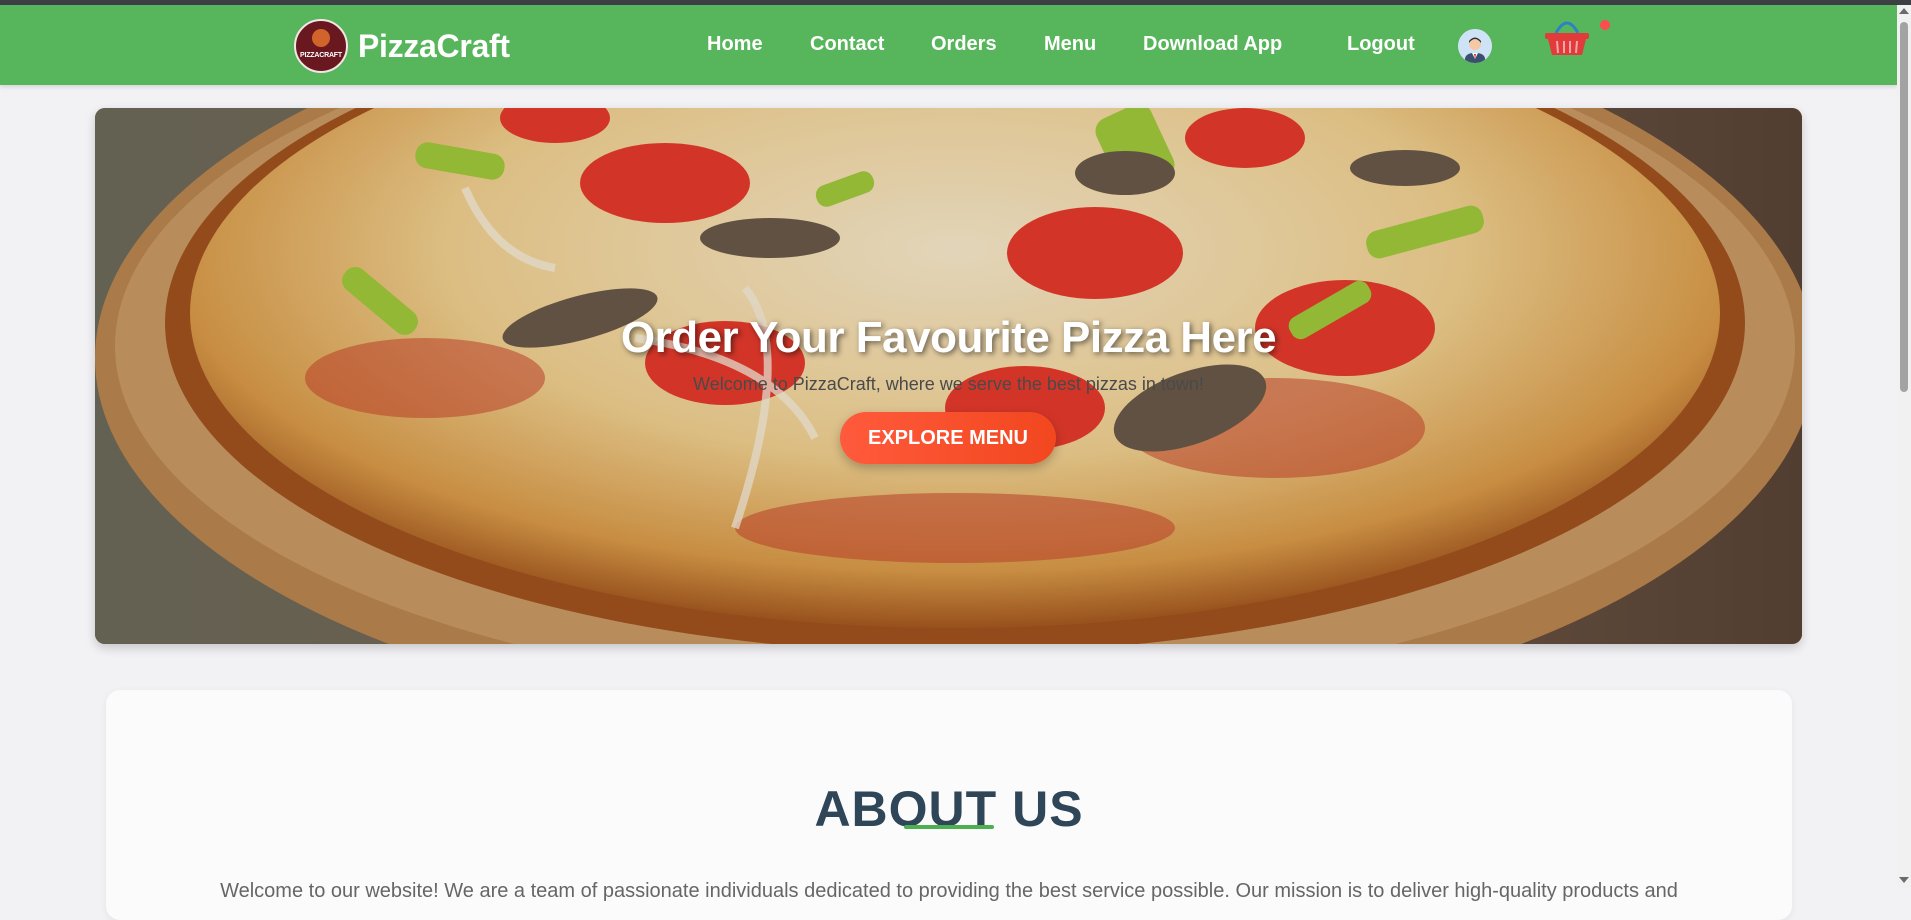 The image size is (1911, 920). Describe the element at coordinates (1212, 44) in the screenshot. I see `nav-link-download-app: Download App` at that location.